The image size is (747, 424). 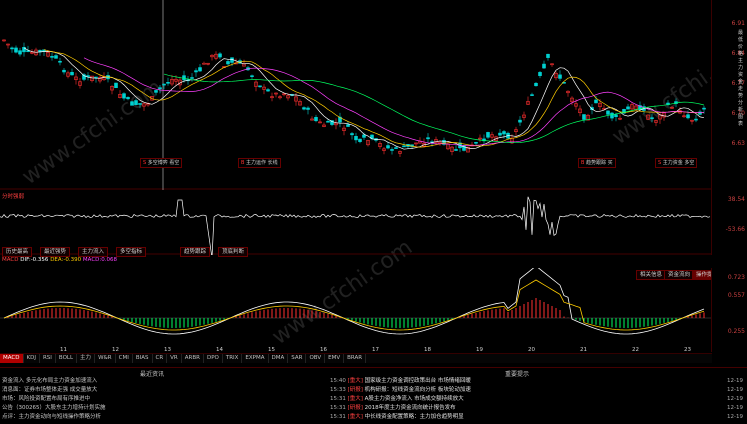 I want to click on macd-histogram, so click(x=356, y=313).